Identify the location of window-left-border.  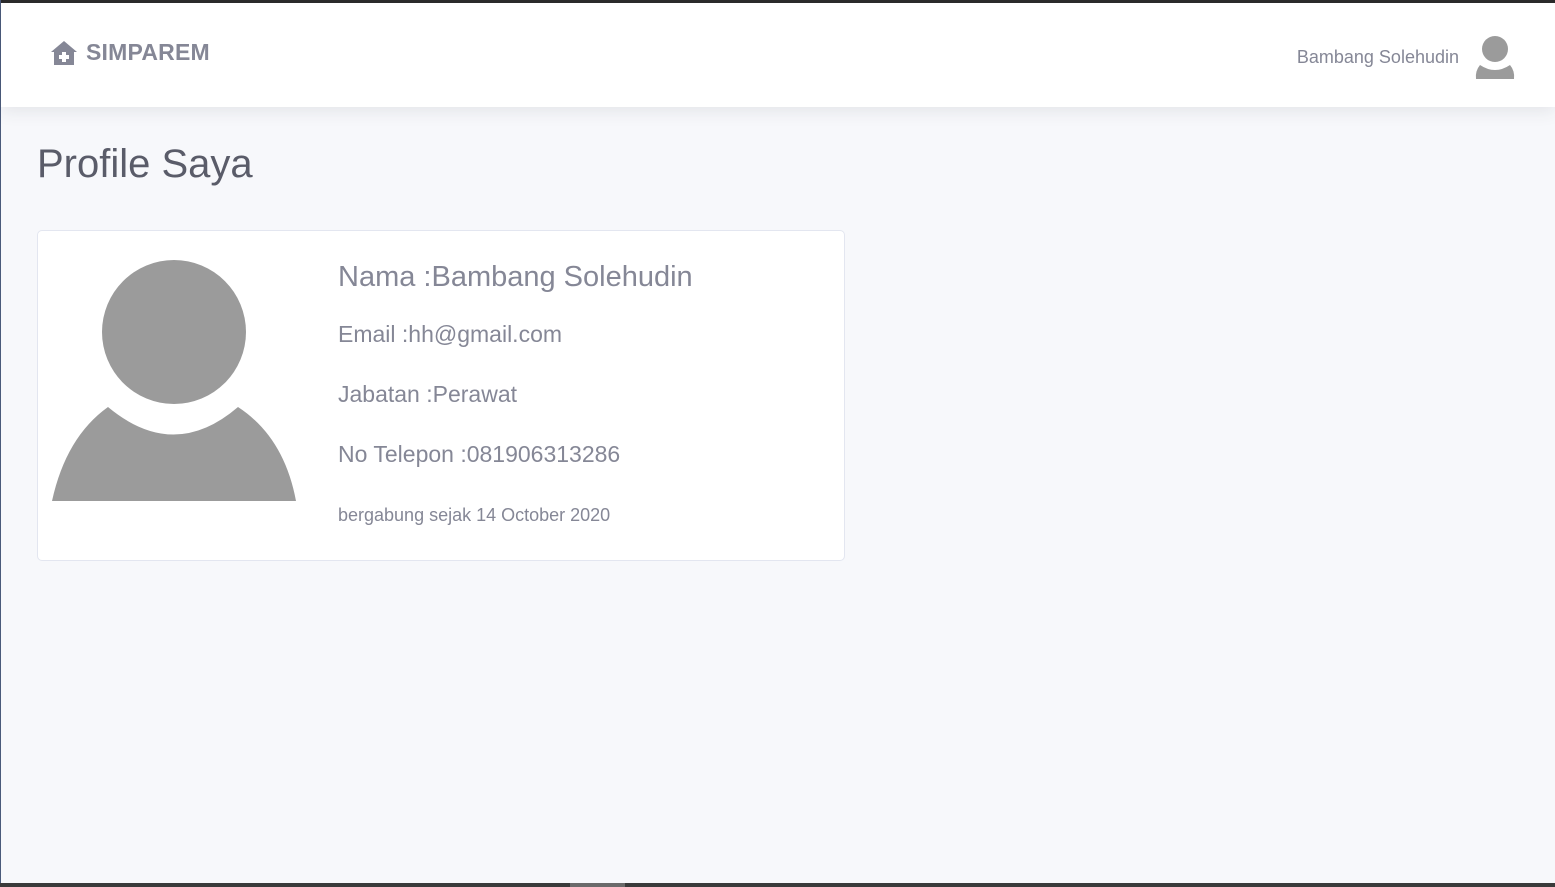
(0, 443).